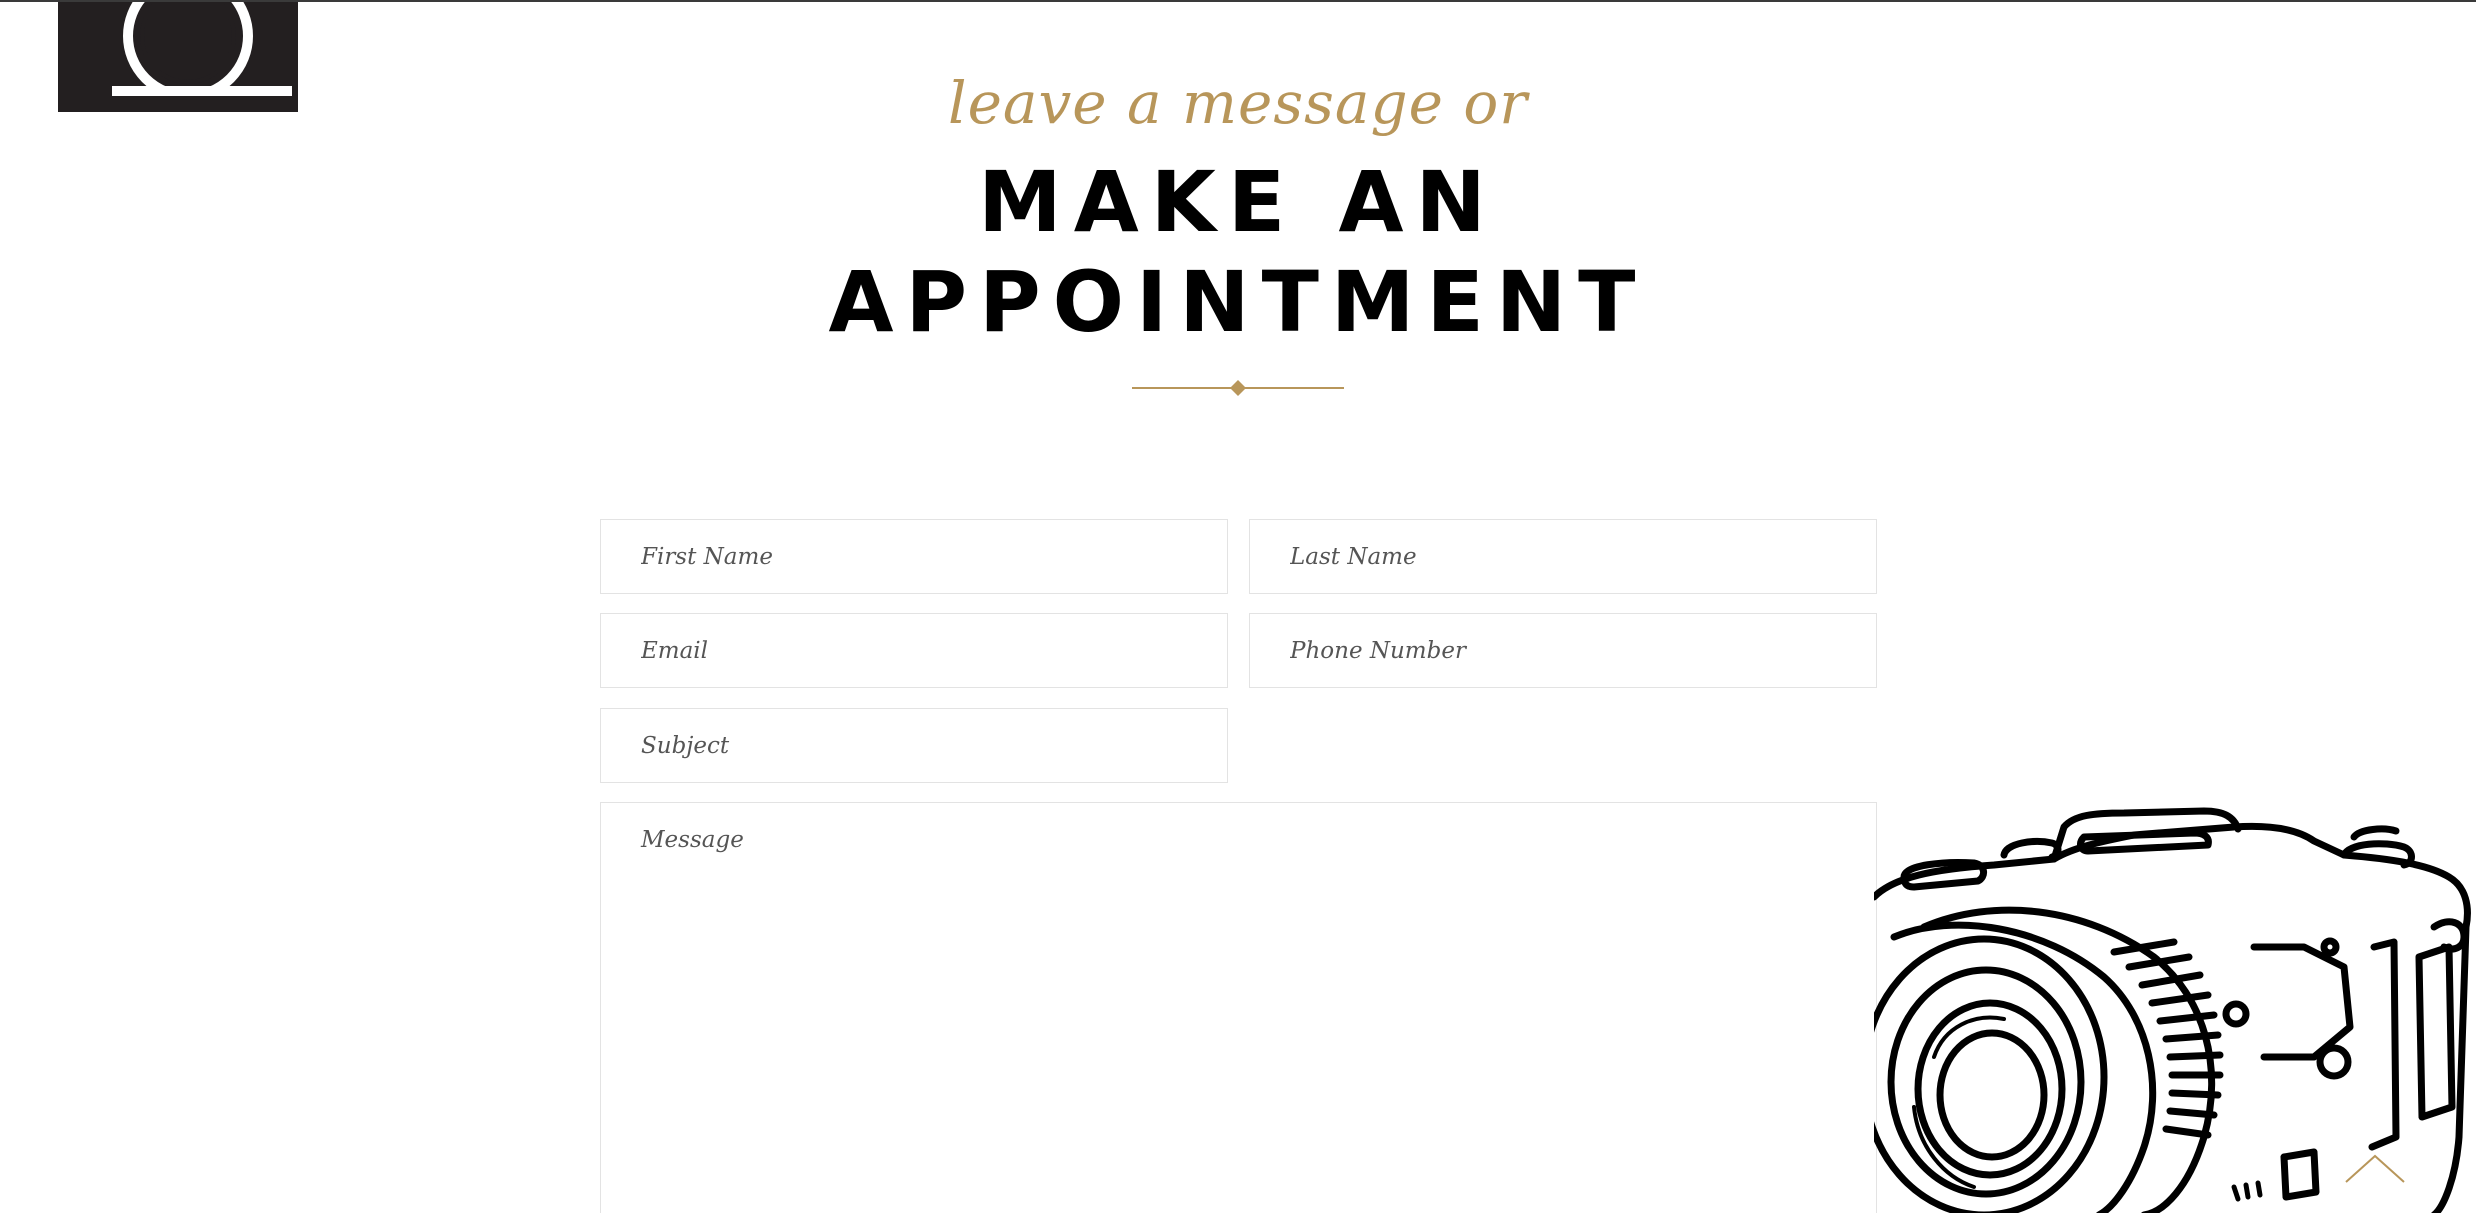  I want to click on email-field, so click(914, 650).